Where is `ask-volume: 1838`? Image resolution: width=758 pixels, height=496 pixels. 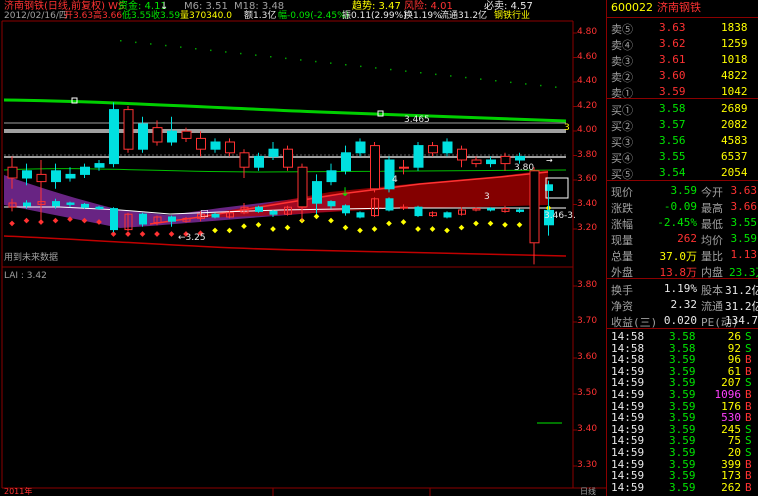
ask-volume: 1838 is located at coordinates (734, 27).